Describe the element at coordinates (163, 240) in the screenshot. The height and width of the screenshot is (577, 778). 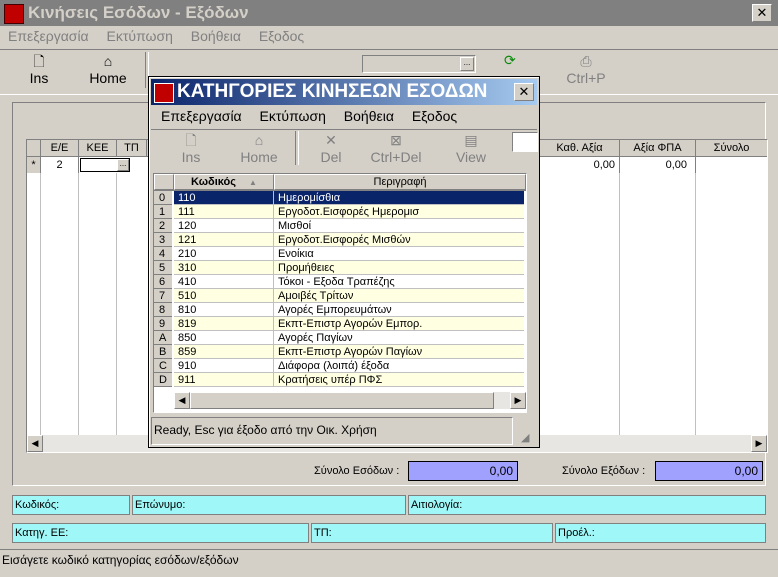
I see `row-index: 3` at that location.